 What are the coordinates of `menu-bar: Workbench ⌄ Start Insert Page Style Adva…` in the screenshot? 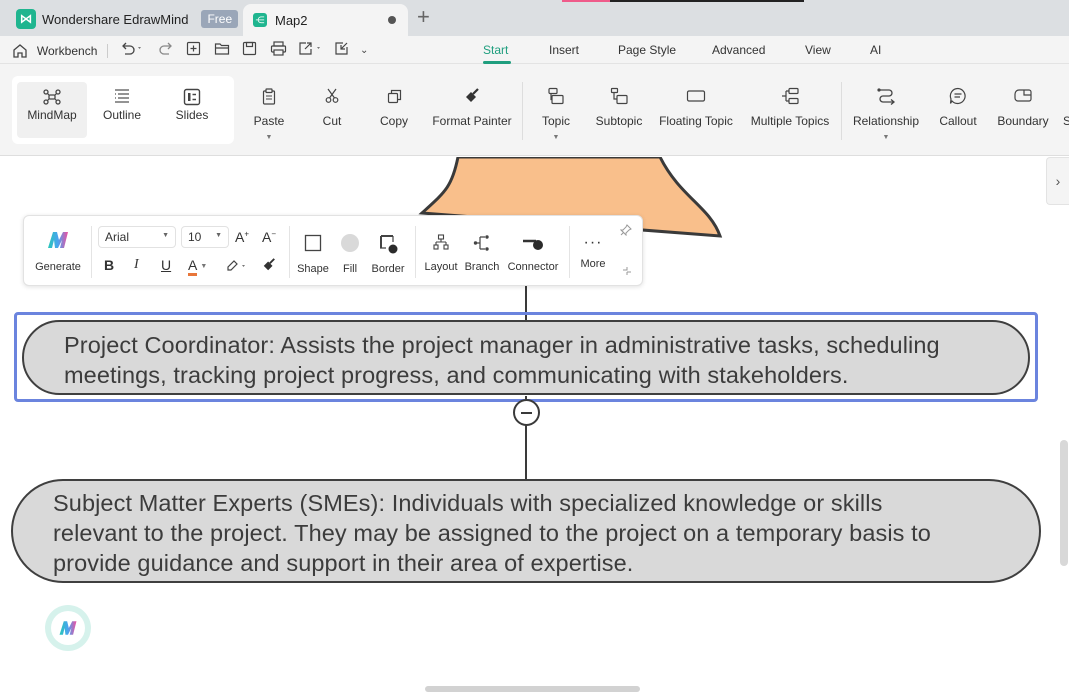 It's located at (534, 50).